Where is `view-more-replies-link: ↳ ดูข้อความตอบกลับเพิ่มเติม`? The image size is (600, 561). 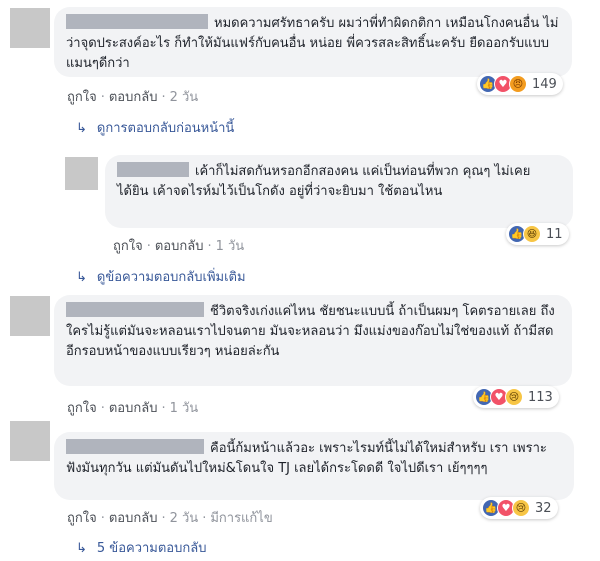 view-more-replies-link: ↳ ดูข้อความตอบกลับเพิ่มเติม is located at coordinates (161, 278).